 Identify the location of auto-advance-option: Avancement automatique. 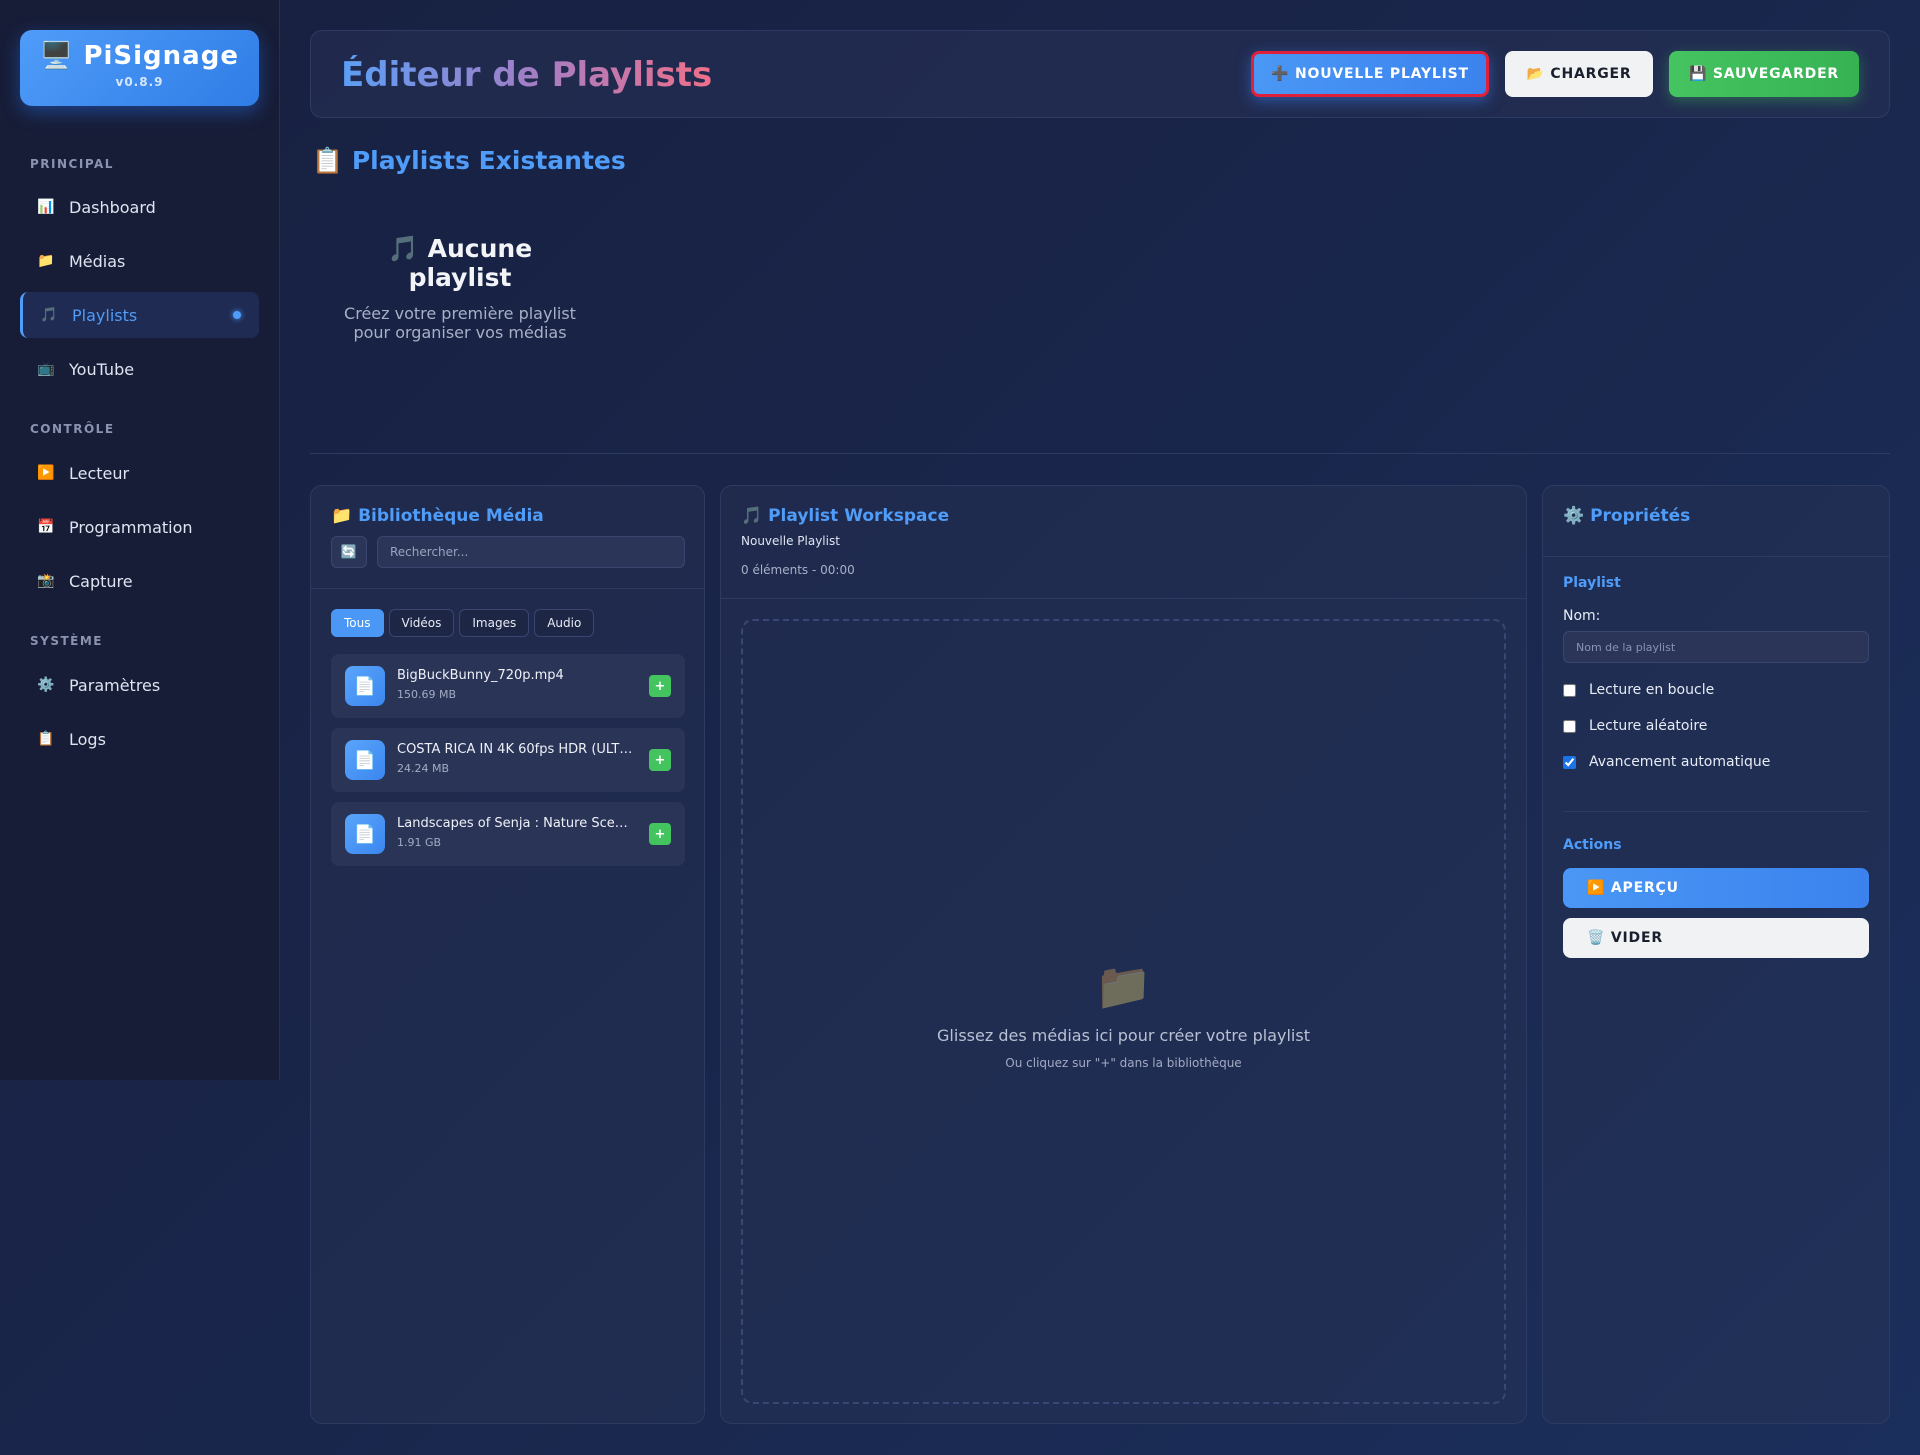
(1666, 762).